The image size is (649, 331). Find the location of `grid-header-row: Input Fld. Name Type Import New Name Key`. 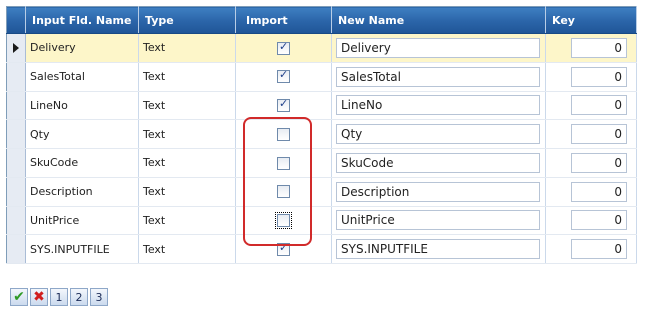

grid-header-row: Input Fld. Name Type Import New Name Key is located at coordinates (321, 20).